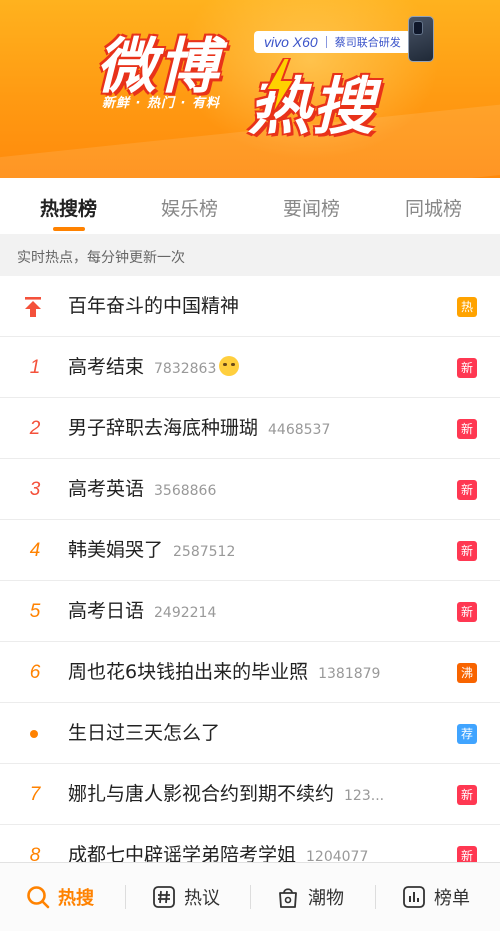 Image resolution: width=500 pixels, height=931 pixels. I want to click on nav-rankings: 榜单, so click(436, 897).